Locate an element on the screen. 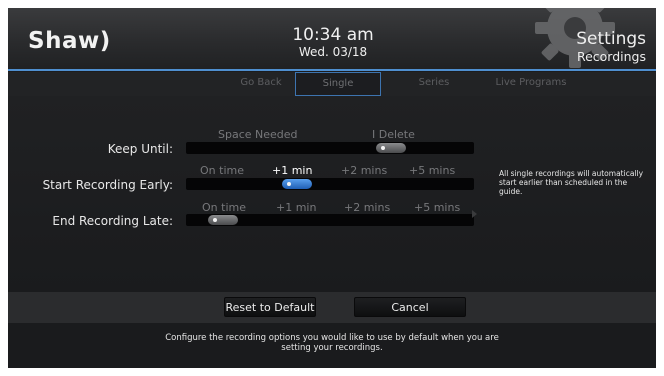 This screenshot has width=664, height=376. reset-to-default-button: Reset to Default is located at coordinates (270, 307).